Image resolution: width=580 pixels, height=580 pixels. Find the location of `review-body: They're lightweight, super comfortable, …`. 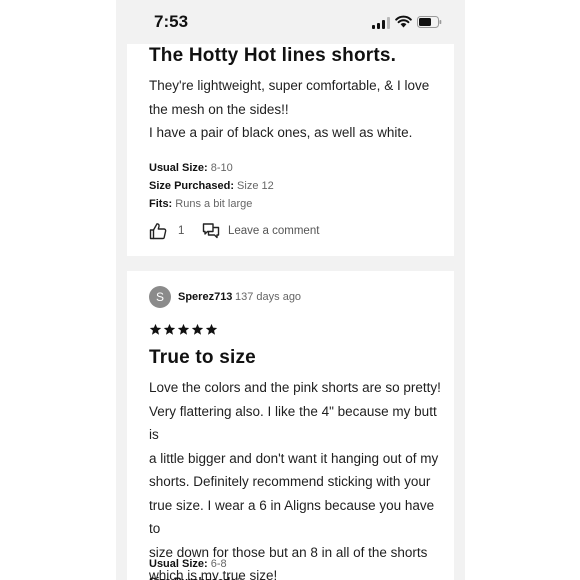

review-body: They're lightweight, super comfortable, … is located at coordinates (295, 109).